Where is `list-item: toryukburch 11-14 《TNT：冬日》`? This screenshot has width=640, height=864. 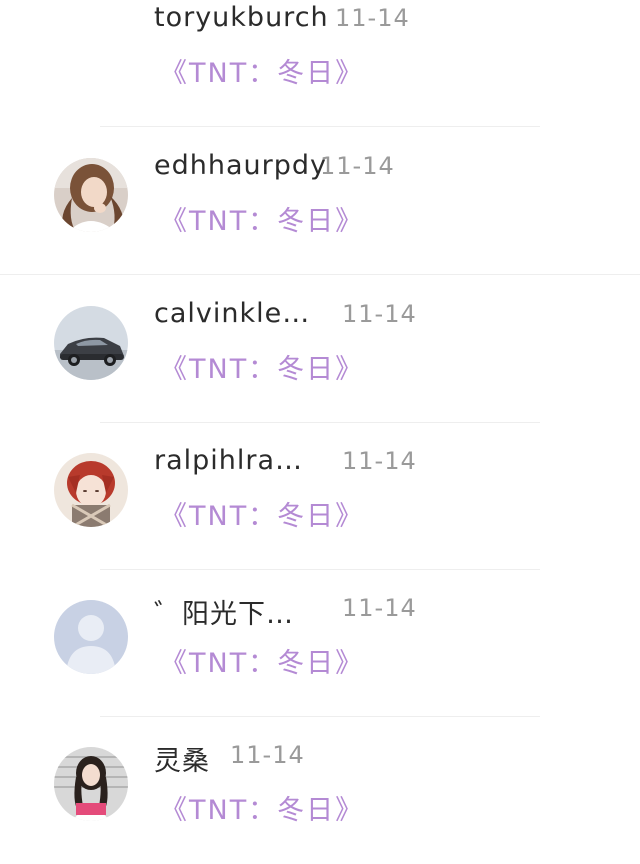 list-item: toryukburch 11-14 《TNT：冬日》 is located at coordinates (320, 63).